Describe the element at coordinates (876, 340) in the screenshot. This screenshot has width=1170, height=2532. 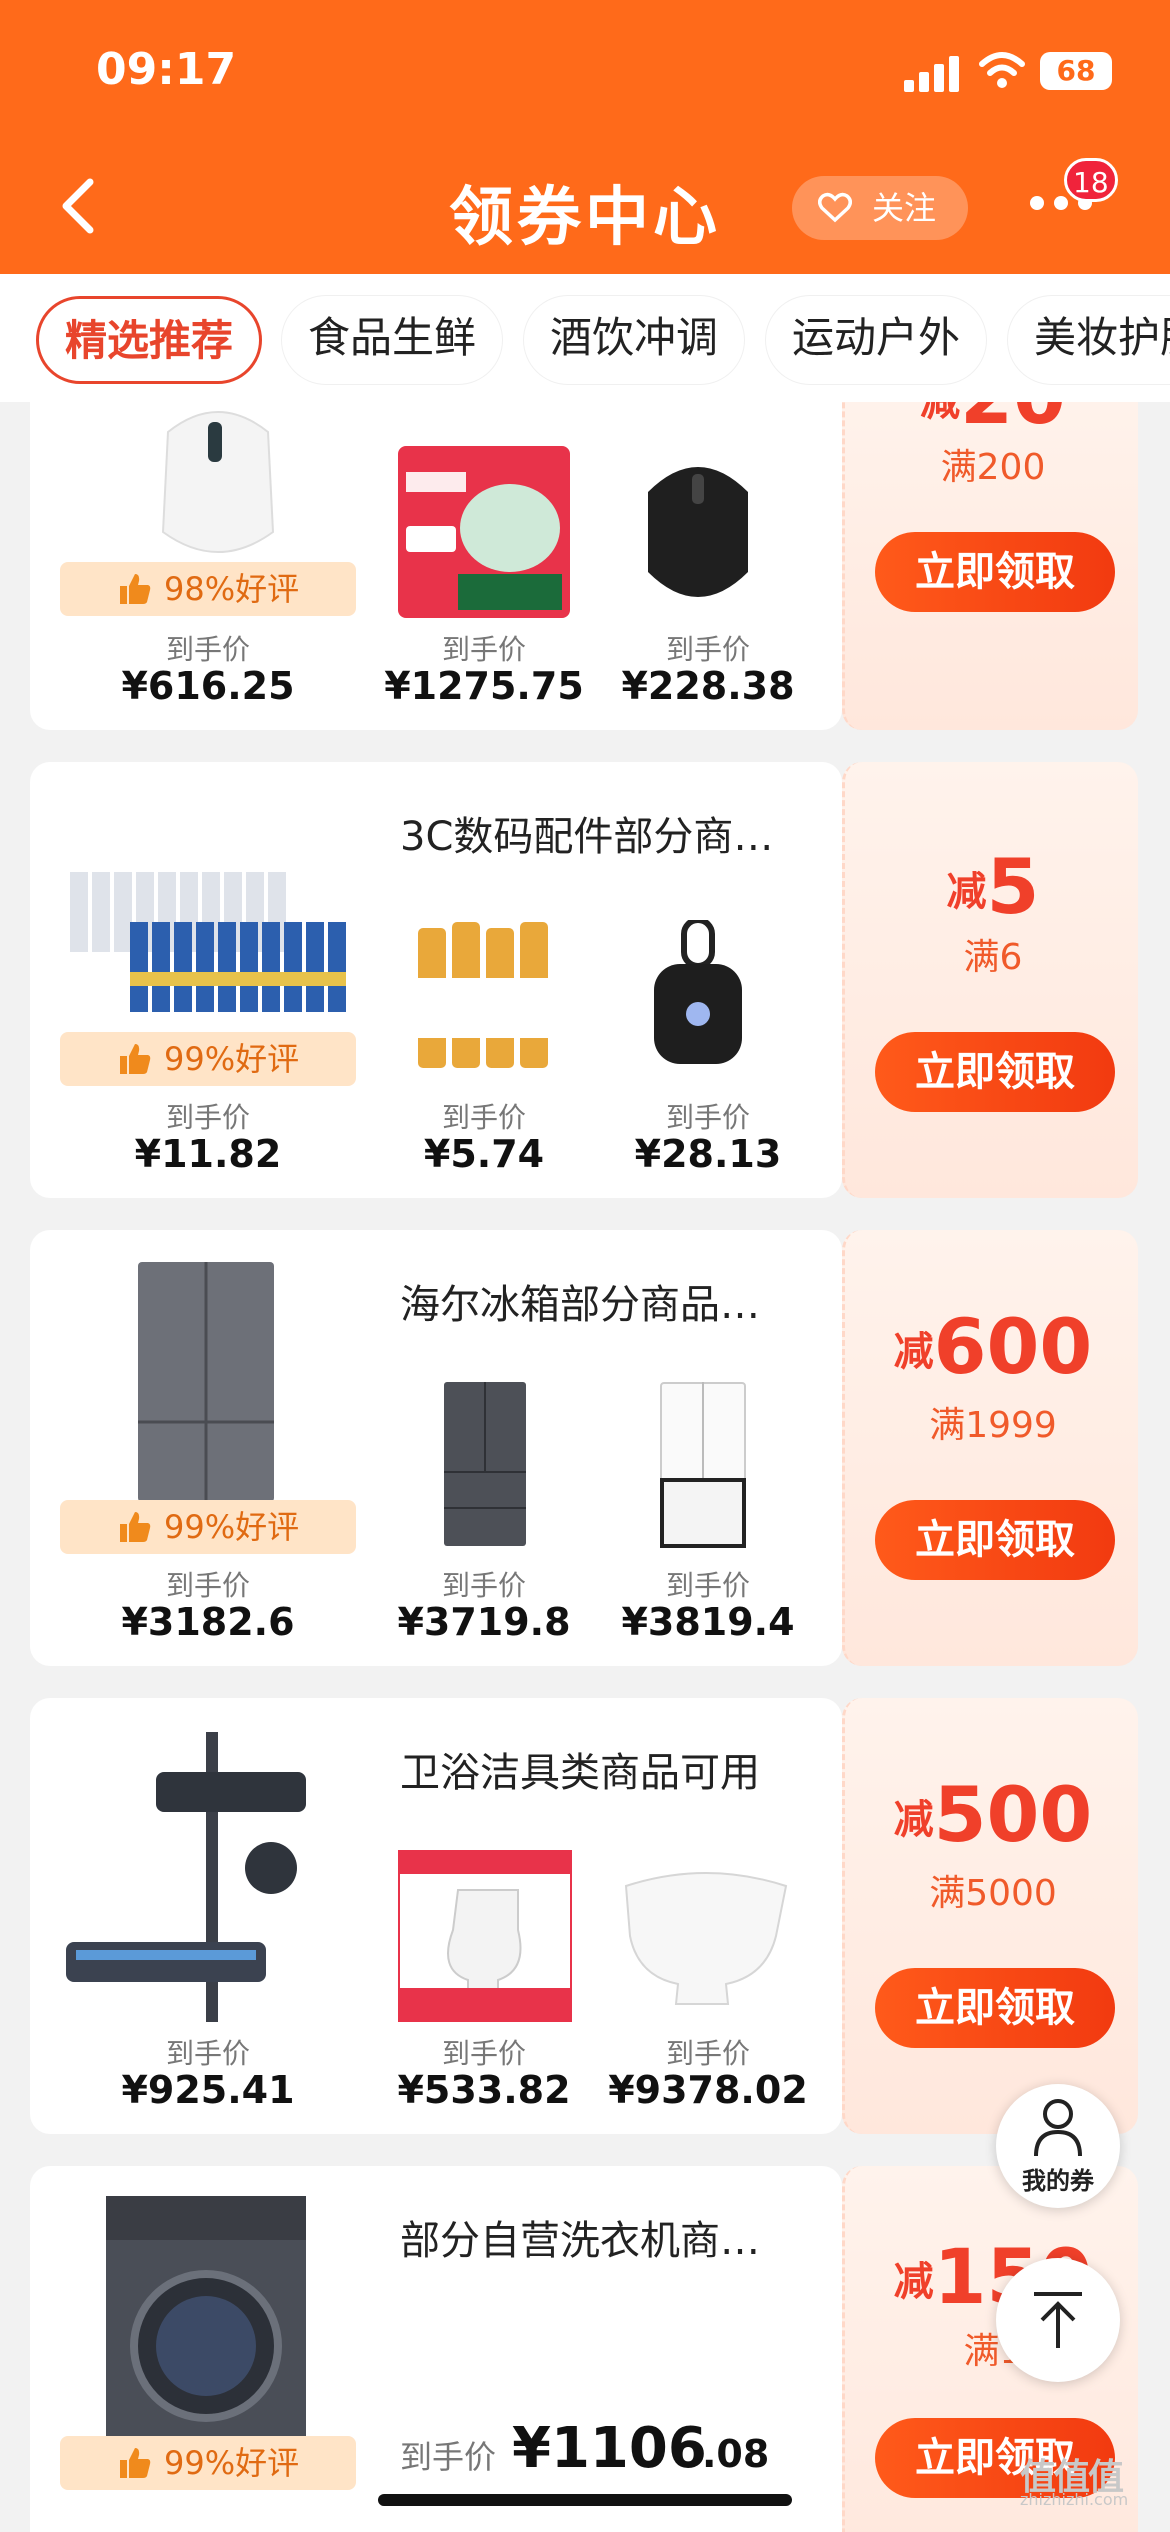
I see `tab-sports: 运动户外` at that location.